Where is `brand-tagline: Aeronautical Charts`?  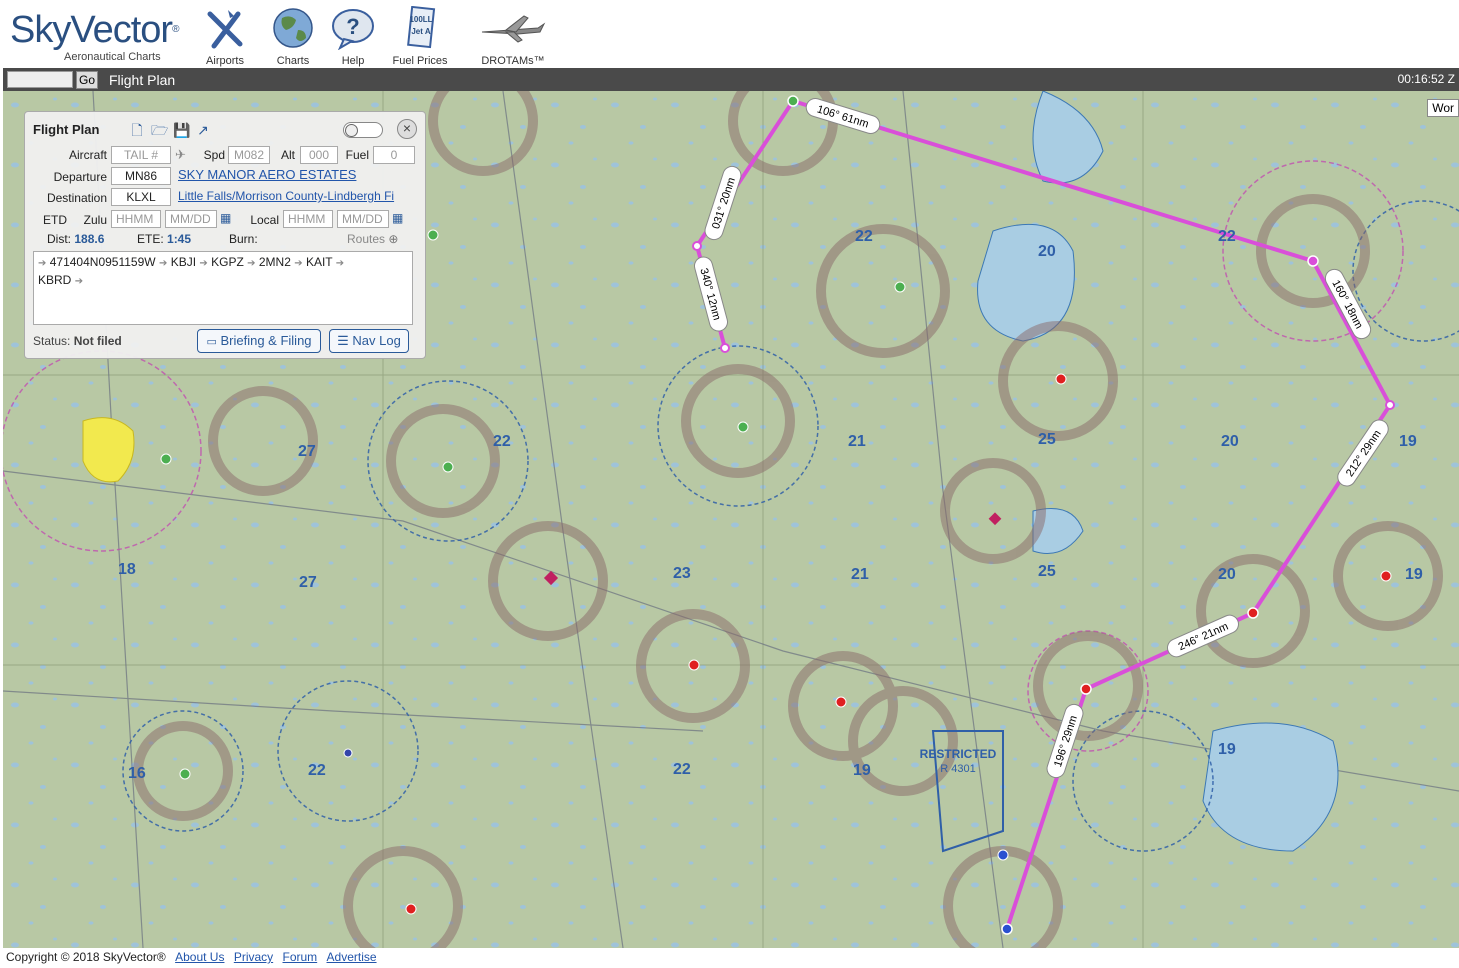 brand-tagline: Aeronautical Charts is located at coordinates (112, 57).